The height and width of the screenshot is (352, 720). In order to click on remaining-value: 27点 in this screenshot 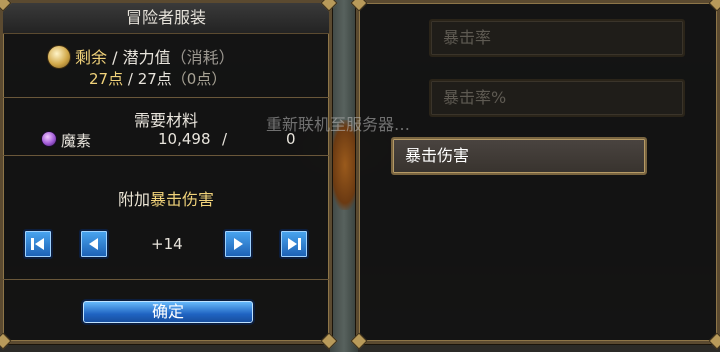, I will do `click(106, 79)`.